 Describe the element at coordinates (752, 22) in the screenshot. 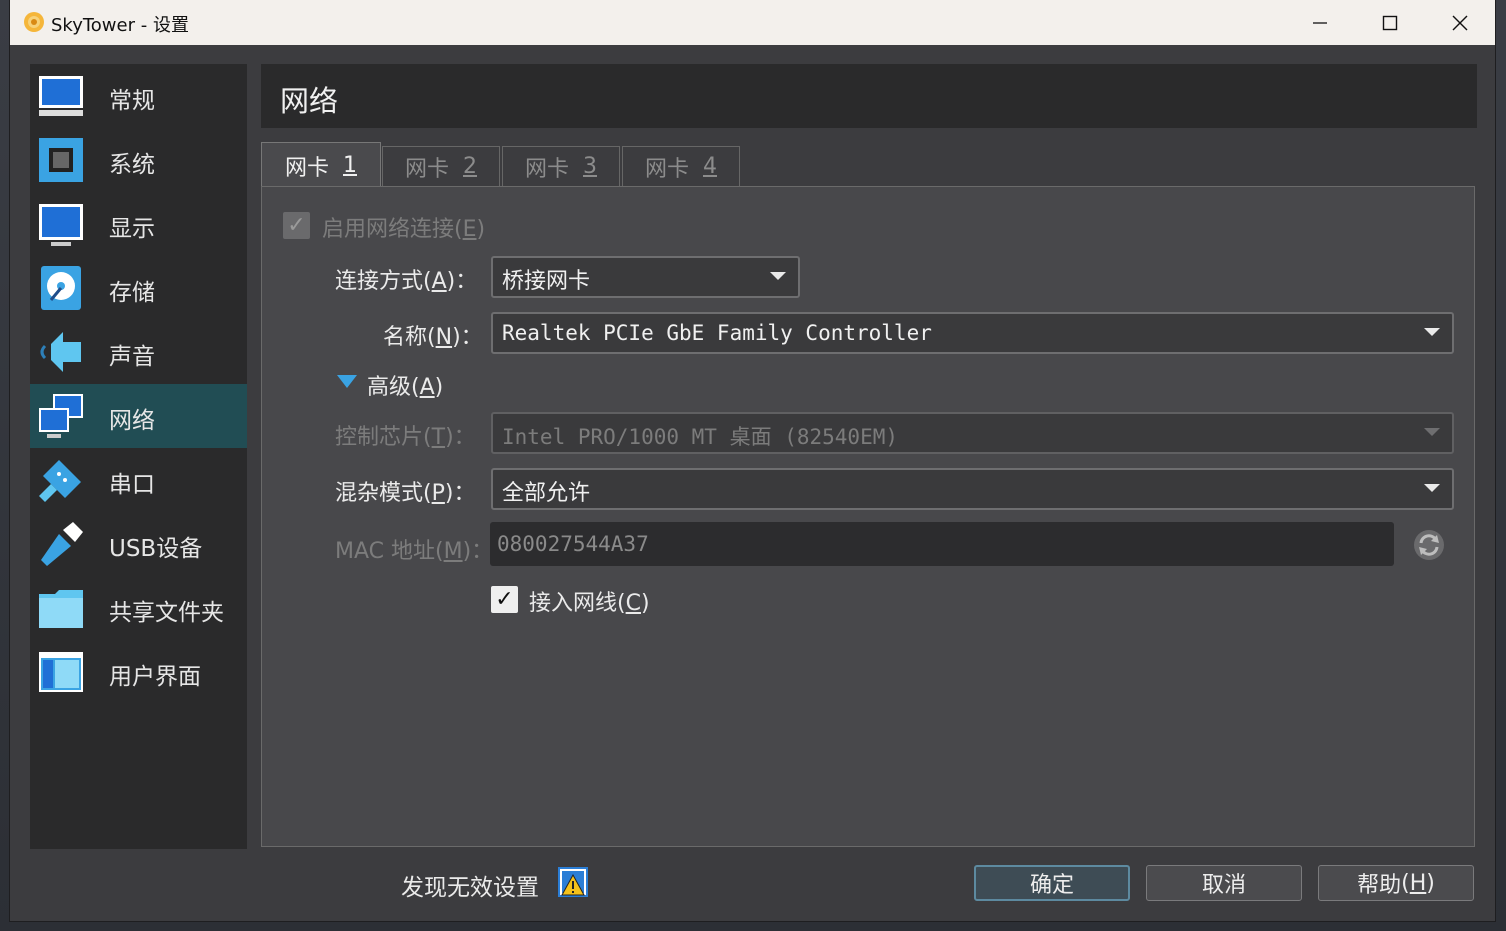

I see `title-bar: SkyTower - 设置` at that location.